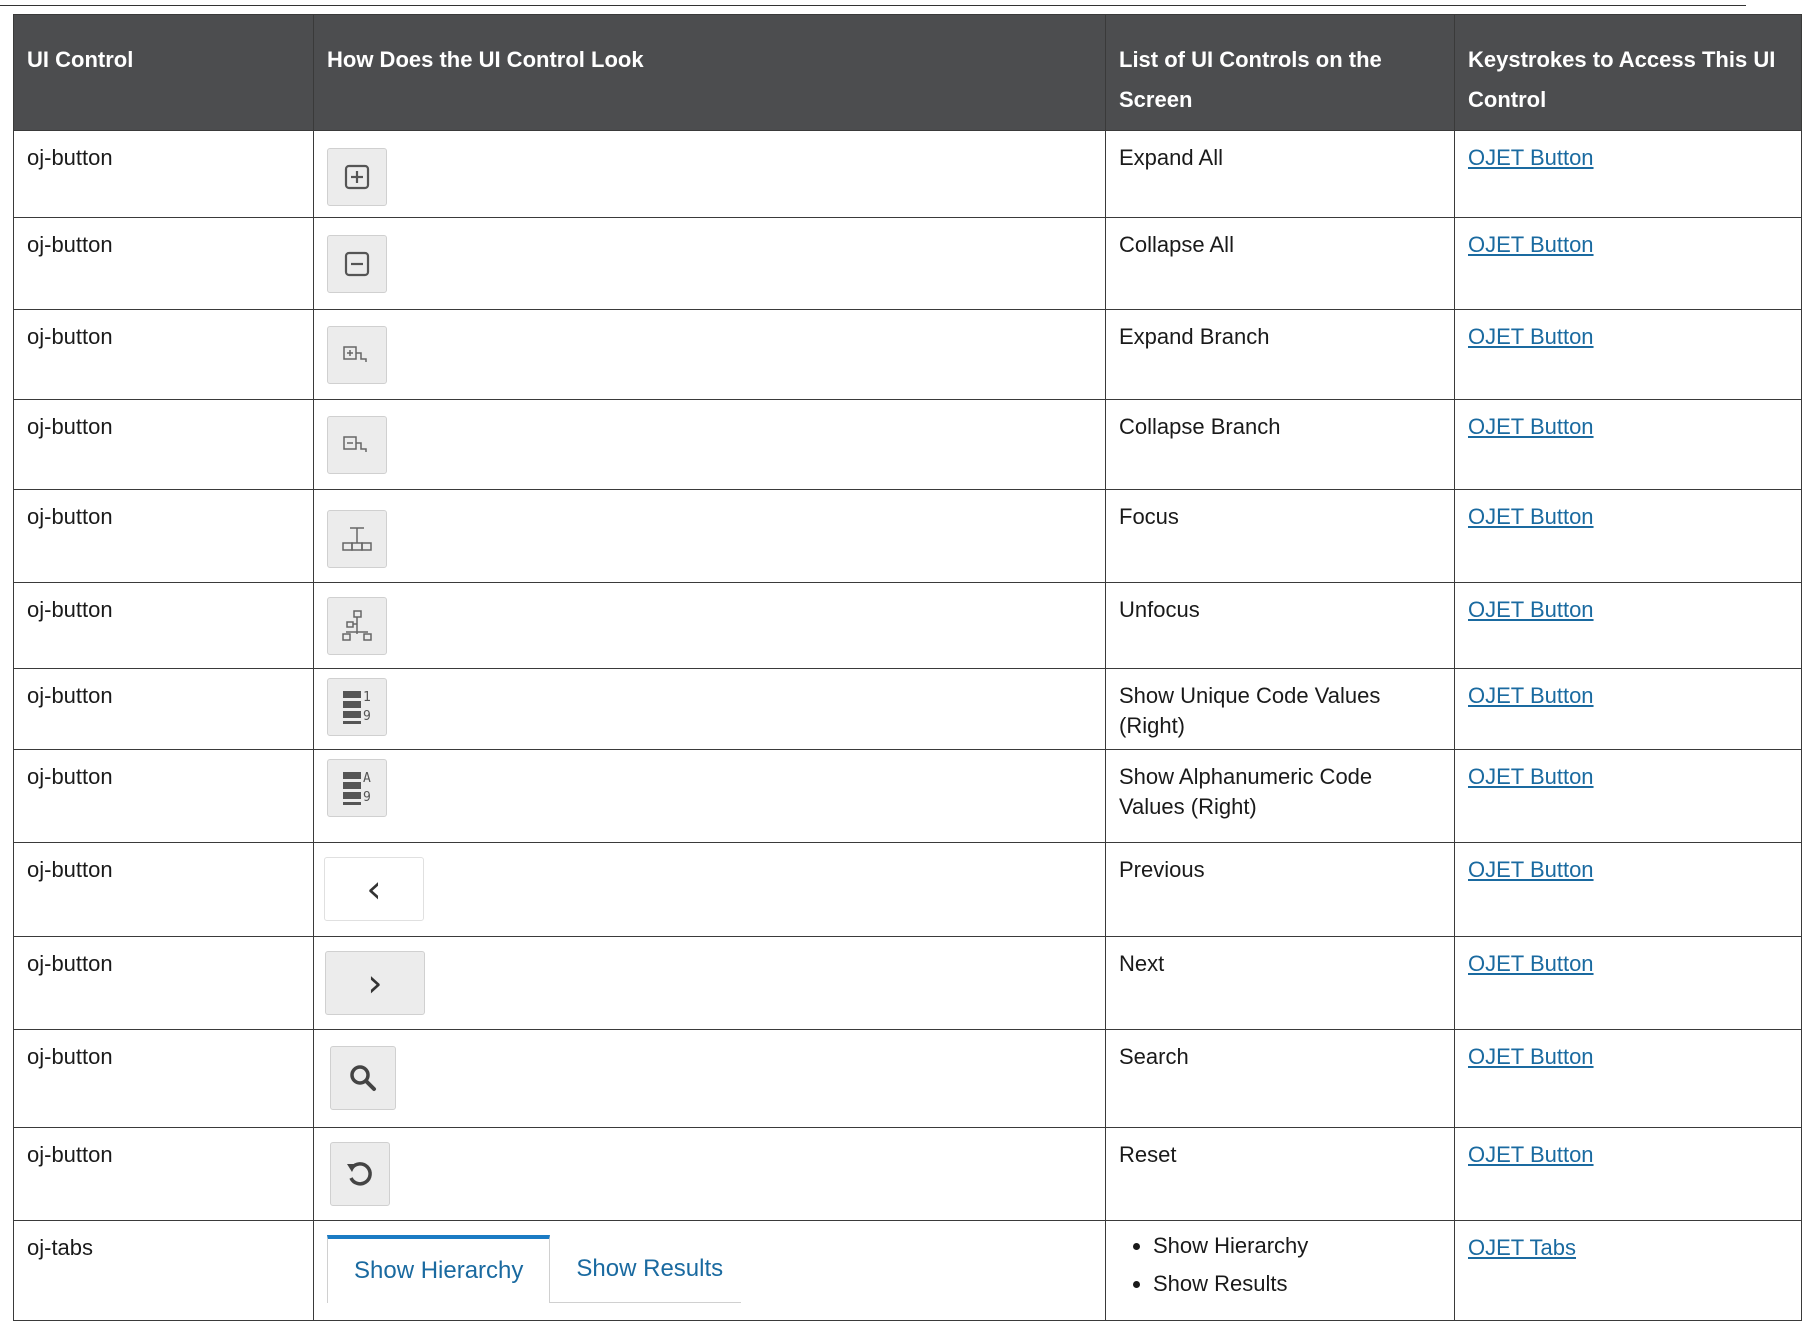  I want to click on focus-icon, so click(357, 539).